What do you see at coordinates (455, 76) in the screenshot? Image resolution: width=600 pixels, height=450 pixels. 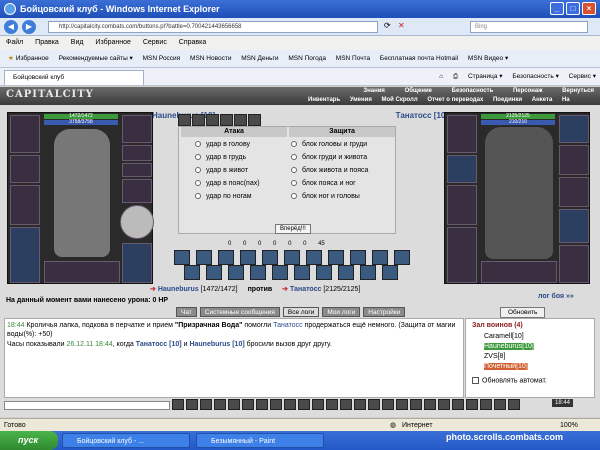 I see `print-icon: ⎙` at bounding box center [455, 76].